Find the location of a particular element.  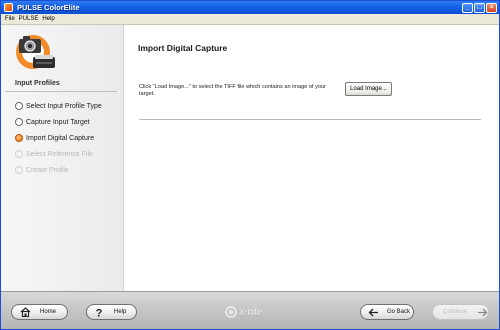

window-controls: _ □ × is located at coordinates (479, 7).